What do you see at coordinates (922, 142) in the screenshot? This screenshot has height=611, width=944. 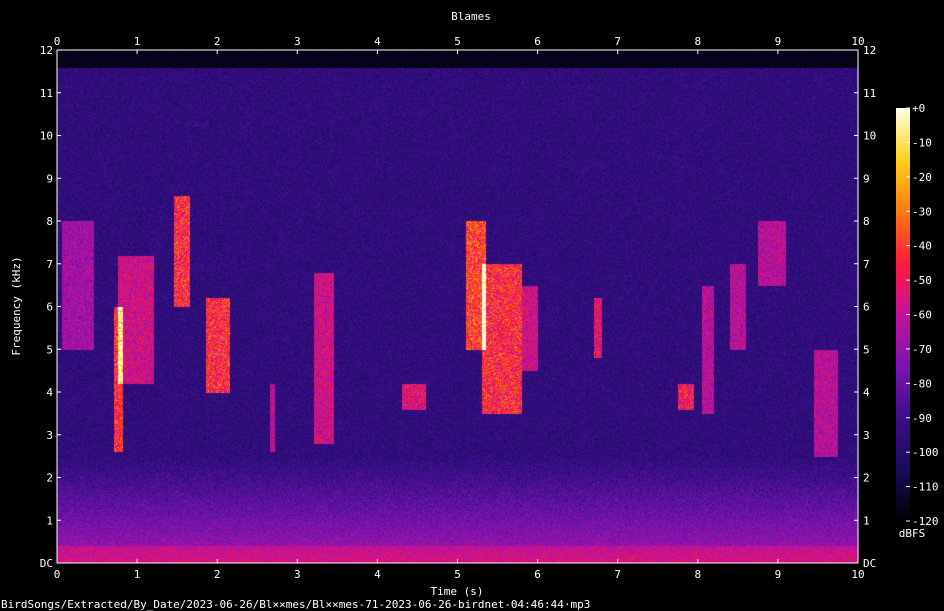 I see `colorbar-tick-label: -10` at bounding box center [922, 142].